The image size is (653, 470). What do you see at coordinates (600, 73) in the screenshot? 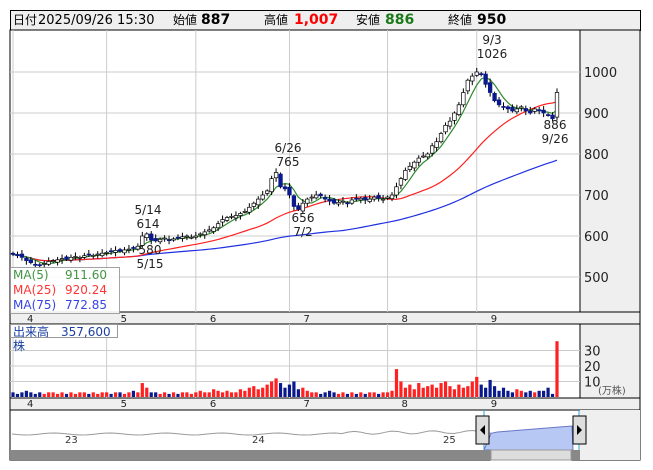
I see `price-tick-label: 1000` at bounding box center [600, 73].